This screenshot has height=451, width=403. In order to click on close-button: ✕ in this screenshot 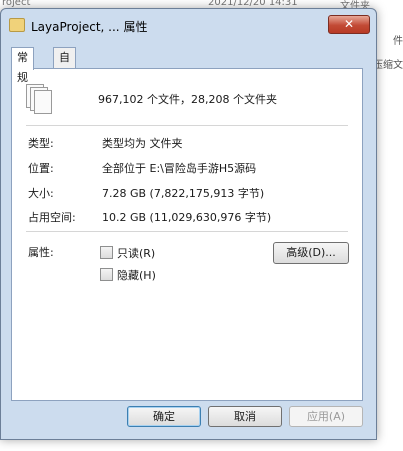, I will do `click(349, 24)`.